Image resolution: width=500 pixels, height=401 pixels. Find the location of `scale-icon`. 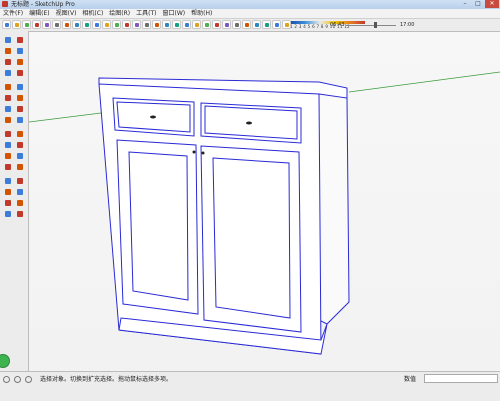

scale-icon is located at coordinates (8, 120).